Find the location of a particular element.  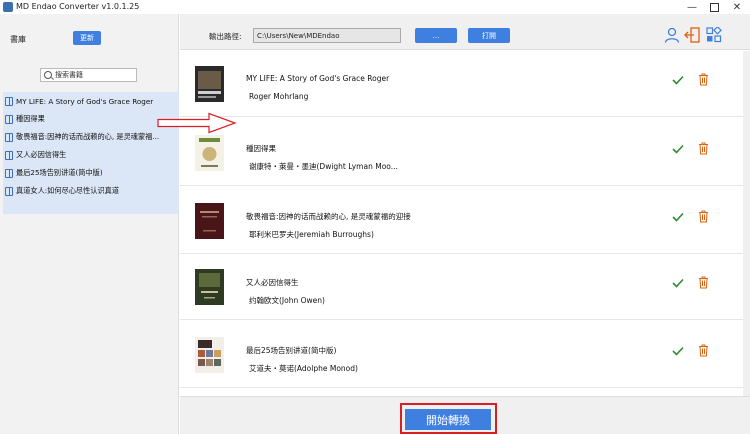

output-path-label: 輸出路徑: is located at coordinates (225, 36).